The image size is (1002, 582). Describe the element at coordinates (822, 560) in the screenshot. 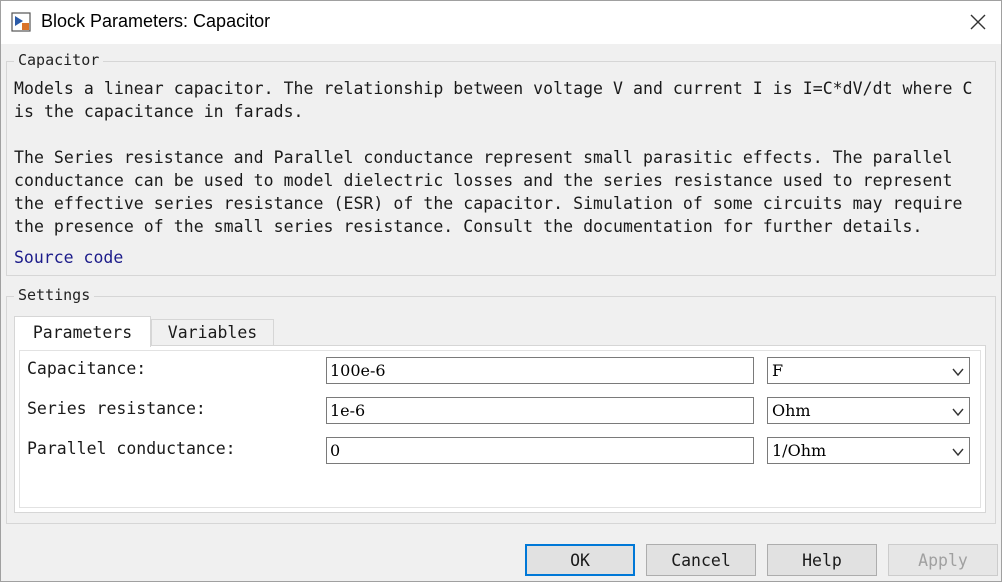

I see `help-button: Help` at that location.